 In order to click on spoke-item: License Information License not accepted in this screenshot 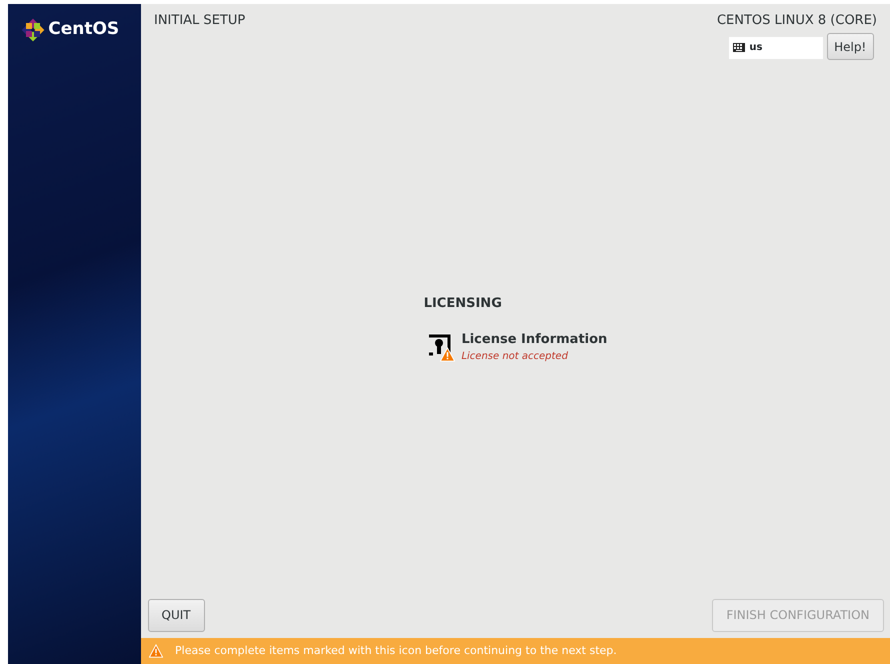, I will do `click(517, 347)`.